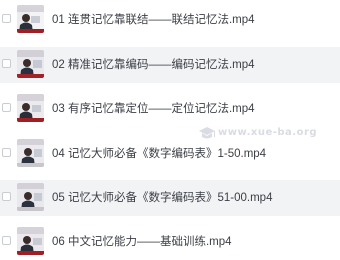 This screenshot has height=260, width=340. Describe the element at coordinates (153, 20) in the screenshot. I see `file-name: 01 连贯记忆靠联结——联结记忆法.mp4` at that location.